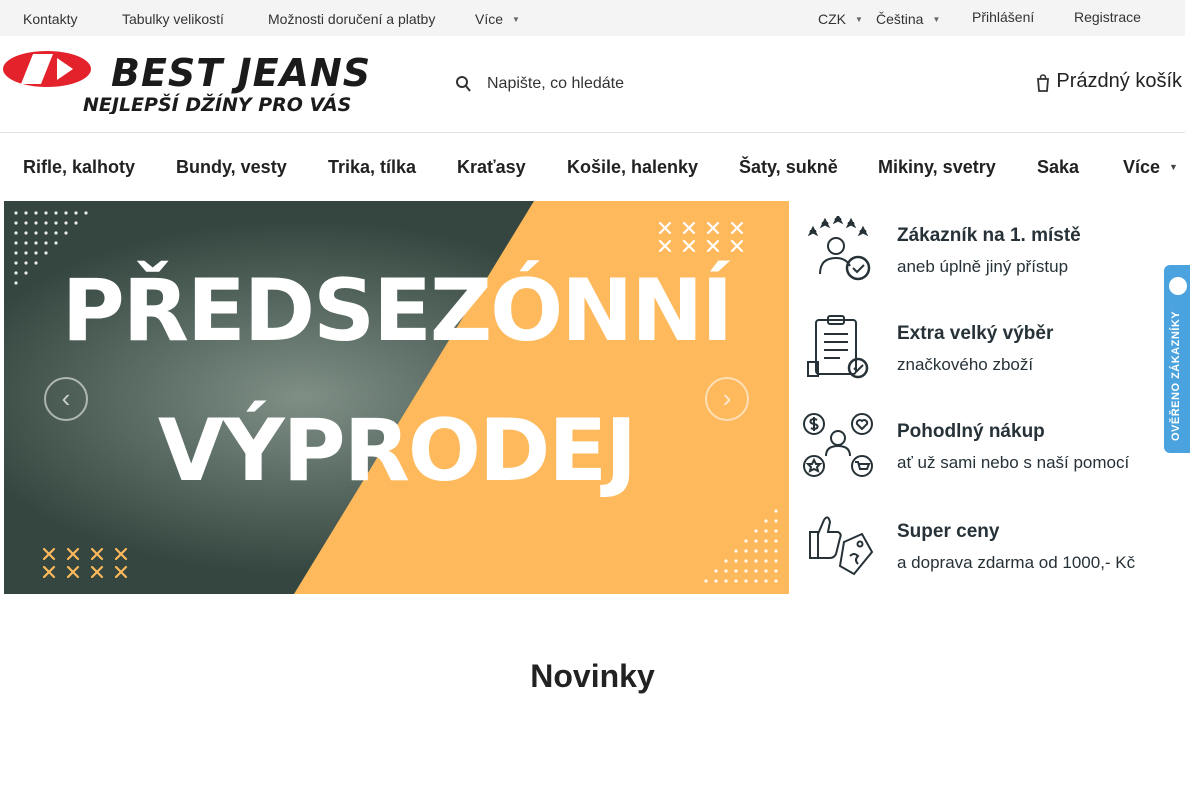  I want to click on size-tables-link: Tabulky velikostí, so click(173, 19).